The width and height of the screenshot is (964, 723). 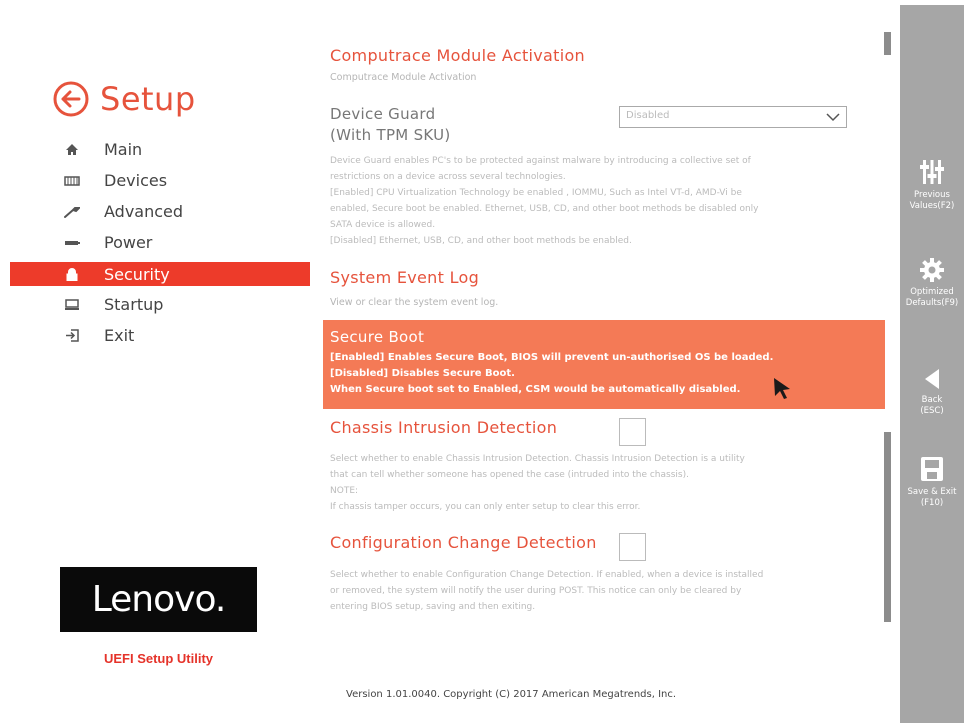 What do you see at coordinates (782, 388) in the screenshot?
I see `mouse-cursor-icon` at bounding box center [782, 388].